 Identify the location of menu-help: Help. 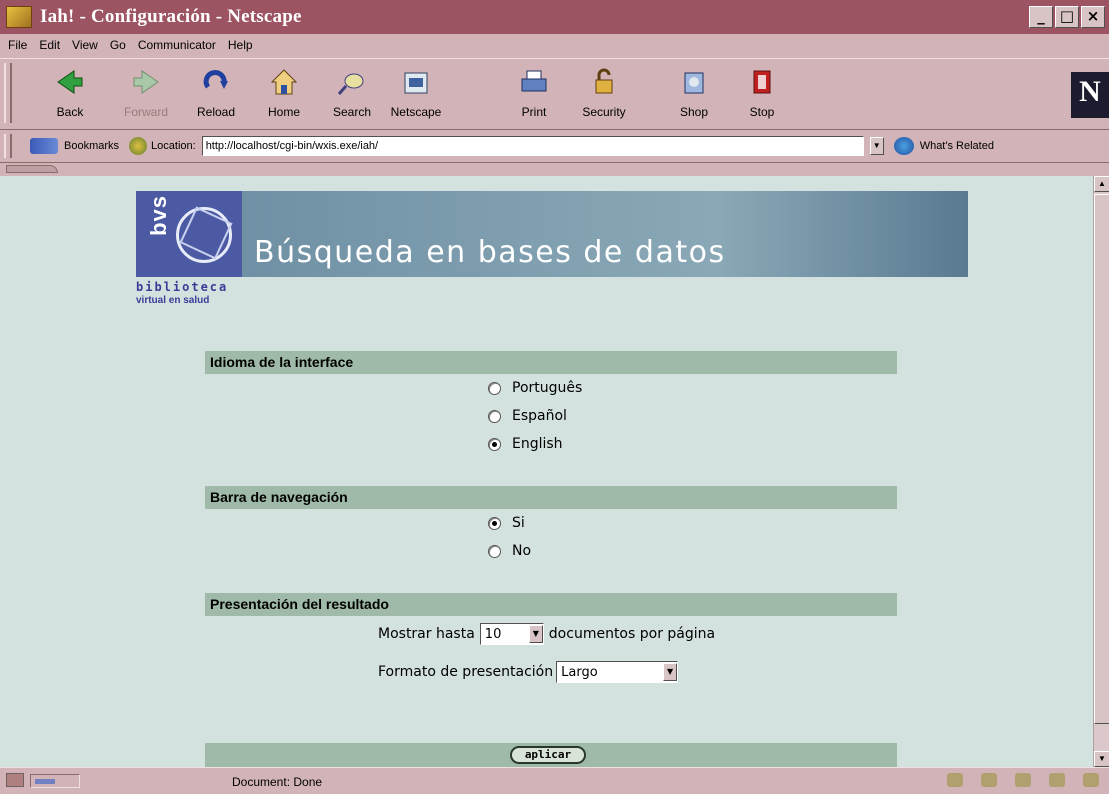
(240, 45).